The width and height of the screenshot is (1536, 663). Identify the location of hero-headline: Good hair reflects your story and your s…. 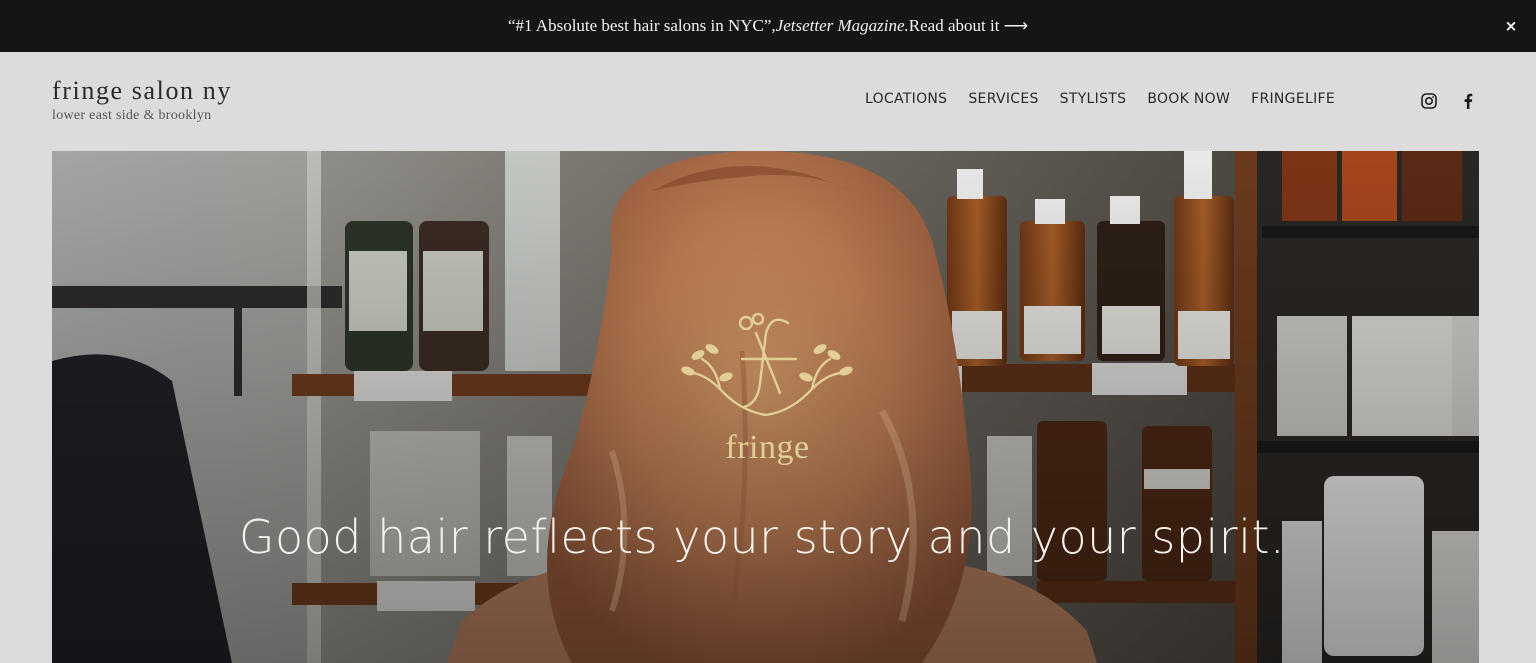
(762, 537).